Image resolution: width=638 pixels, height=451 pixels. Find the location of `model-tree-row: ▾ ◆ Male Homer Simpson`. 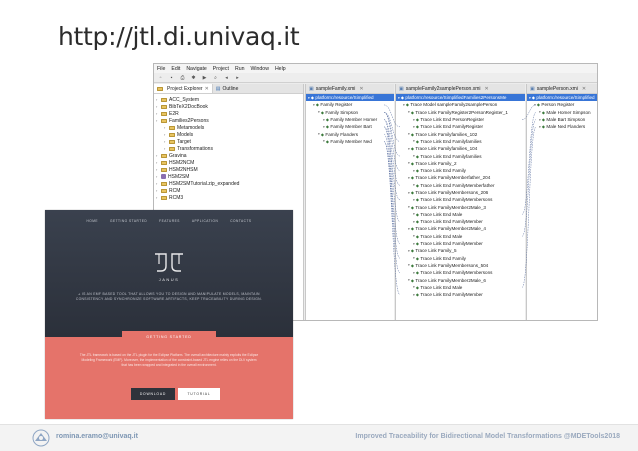

model-tree-row: ▾ ◆ Male Homer Simpson is located at coordinates (562, 112).